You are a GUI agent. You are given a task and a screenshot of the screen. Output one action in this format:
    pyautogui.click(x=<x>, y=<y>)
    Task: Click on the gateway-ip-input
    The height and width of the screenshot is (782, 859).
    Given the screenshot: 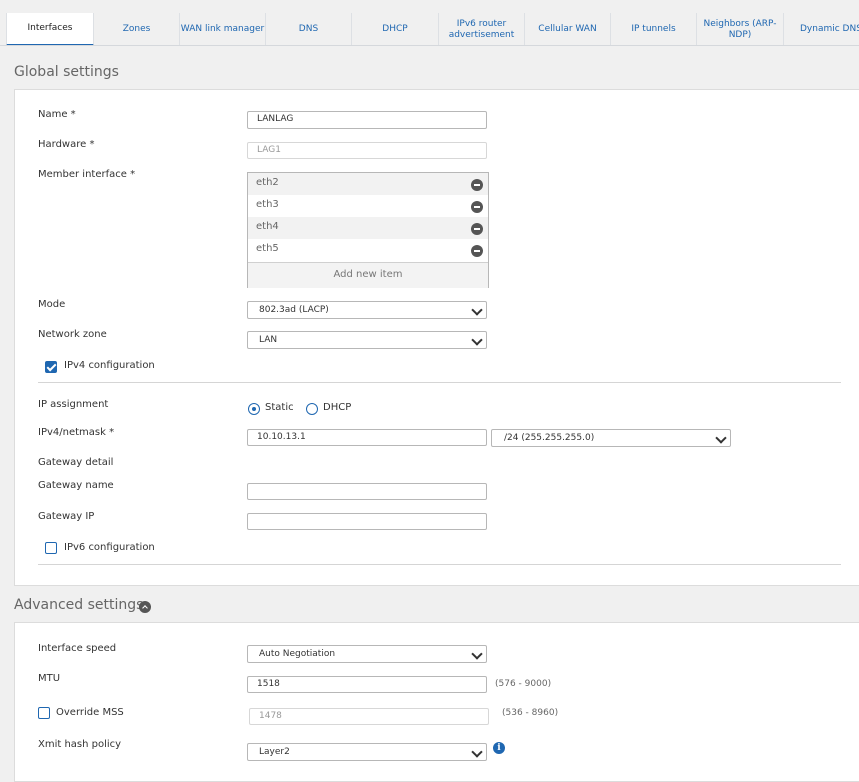 What is the action you would take?
    pyautogui.click(x=367, y=521)
    